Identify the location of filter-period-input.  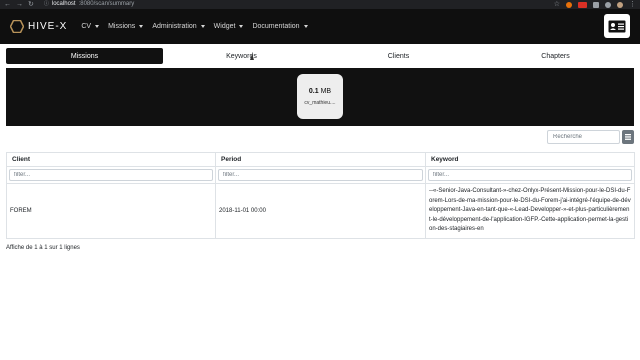
(320, 175).